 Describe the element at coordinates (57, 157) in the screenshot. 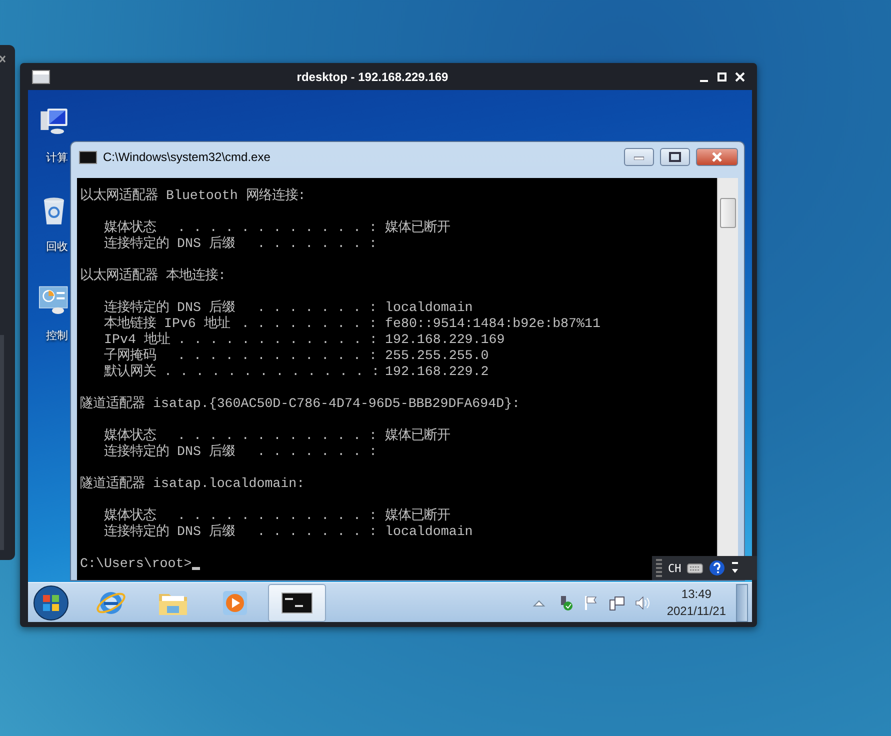

I see `desktop-icon-label: 计算` at that location.